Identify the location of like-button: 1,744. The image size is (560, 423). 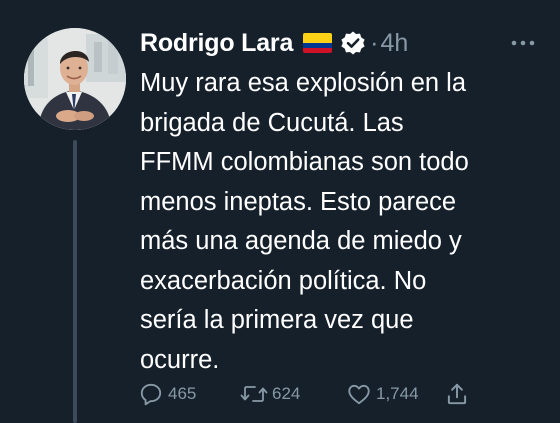
(395, 394).